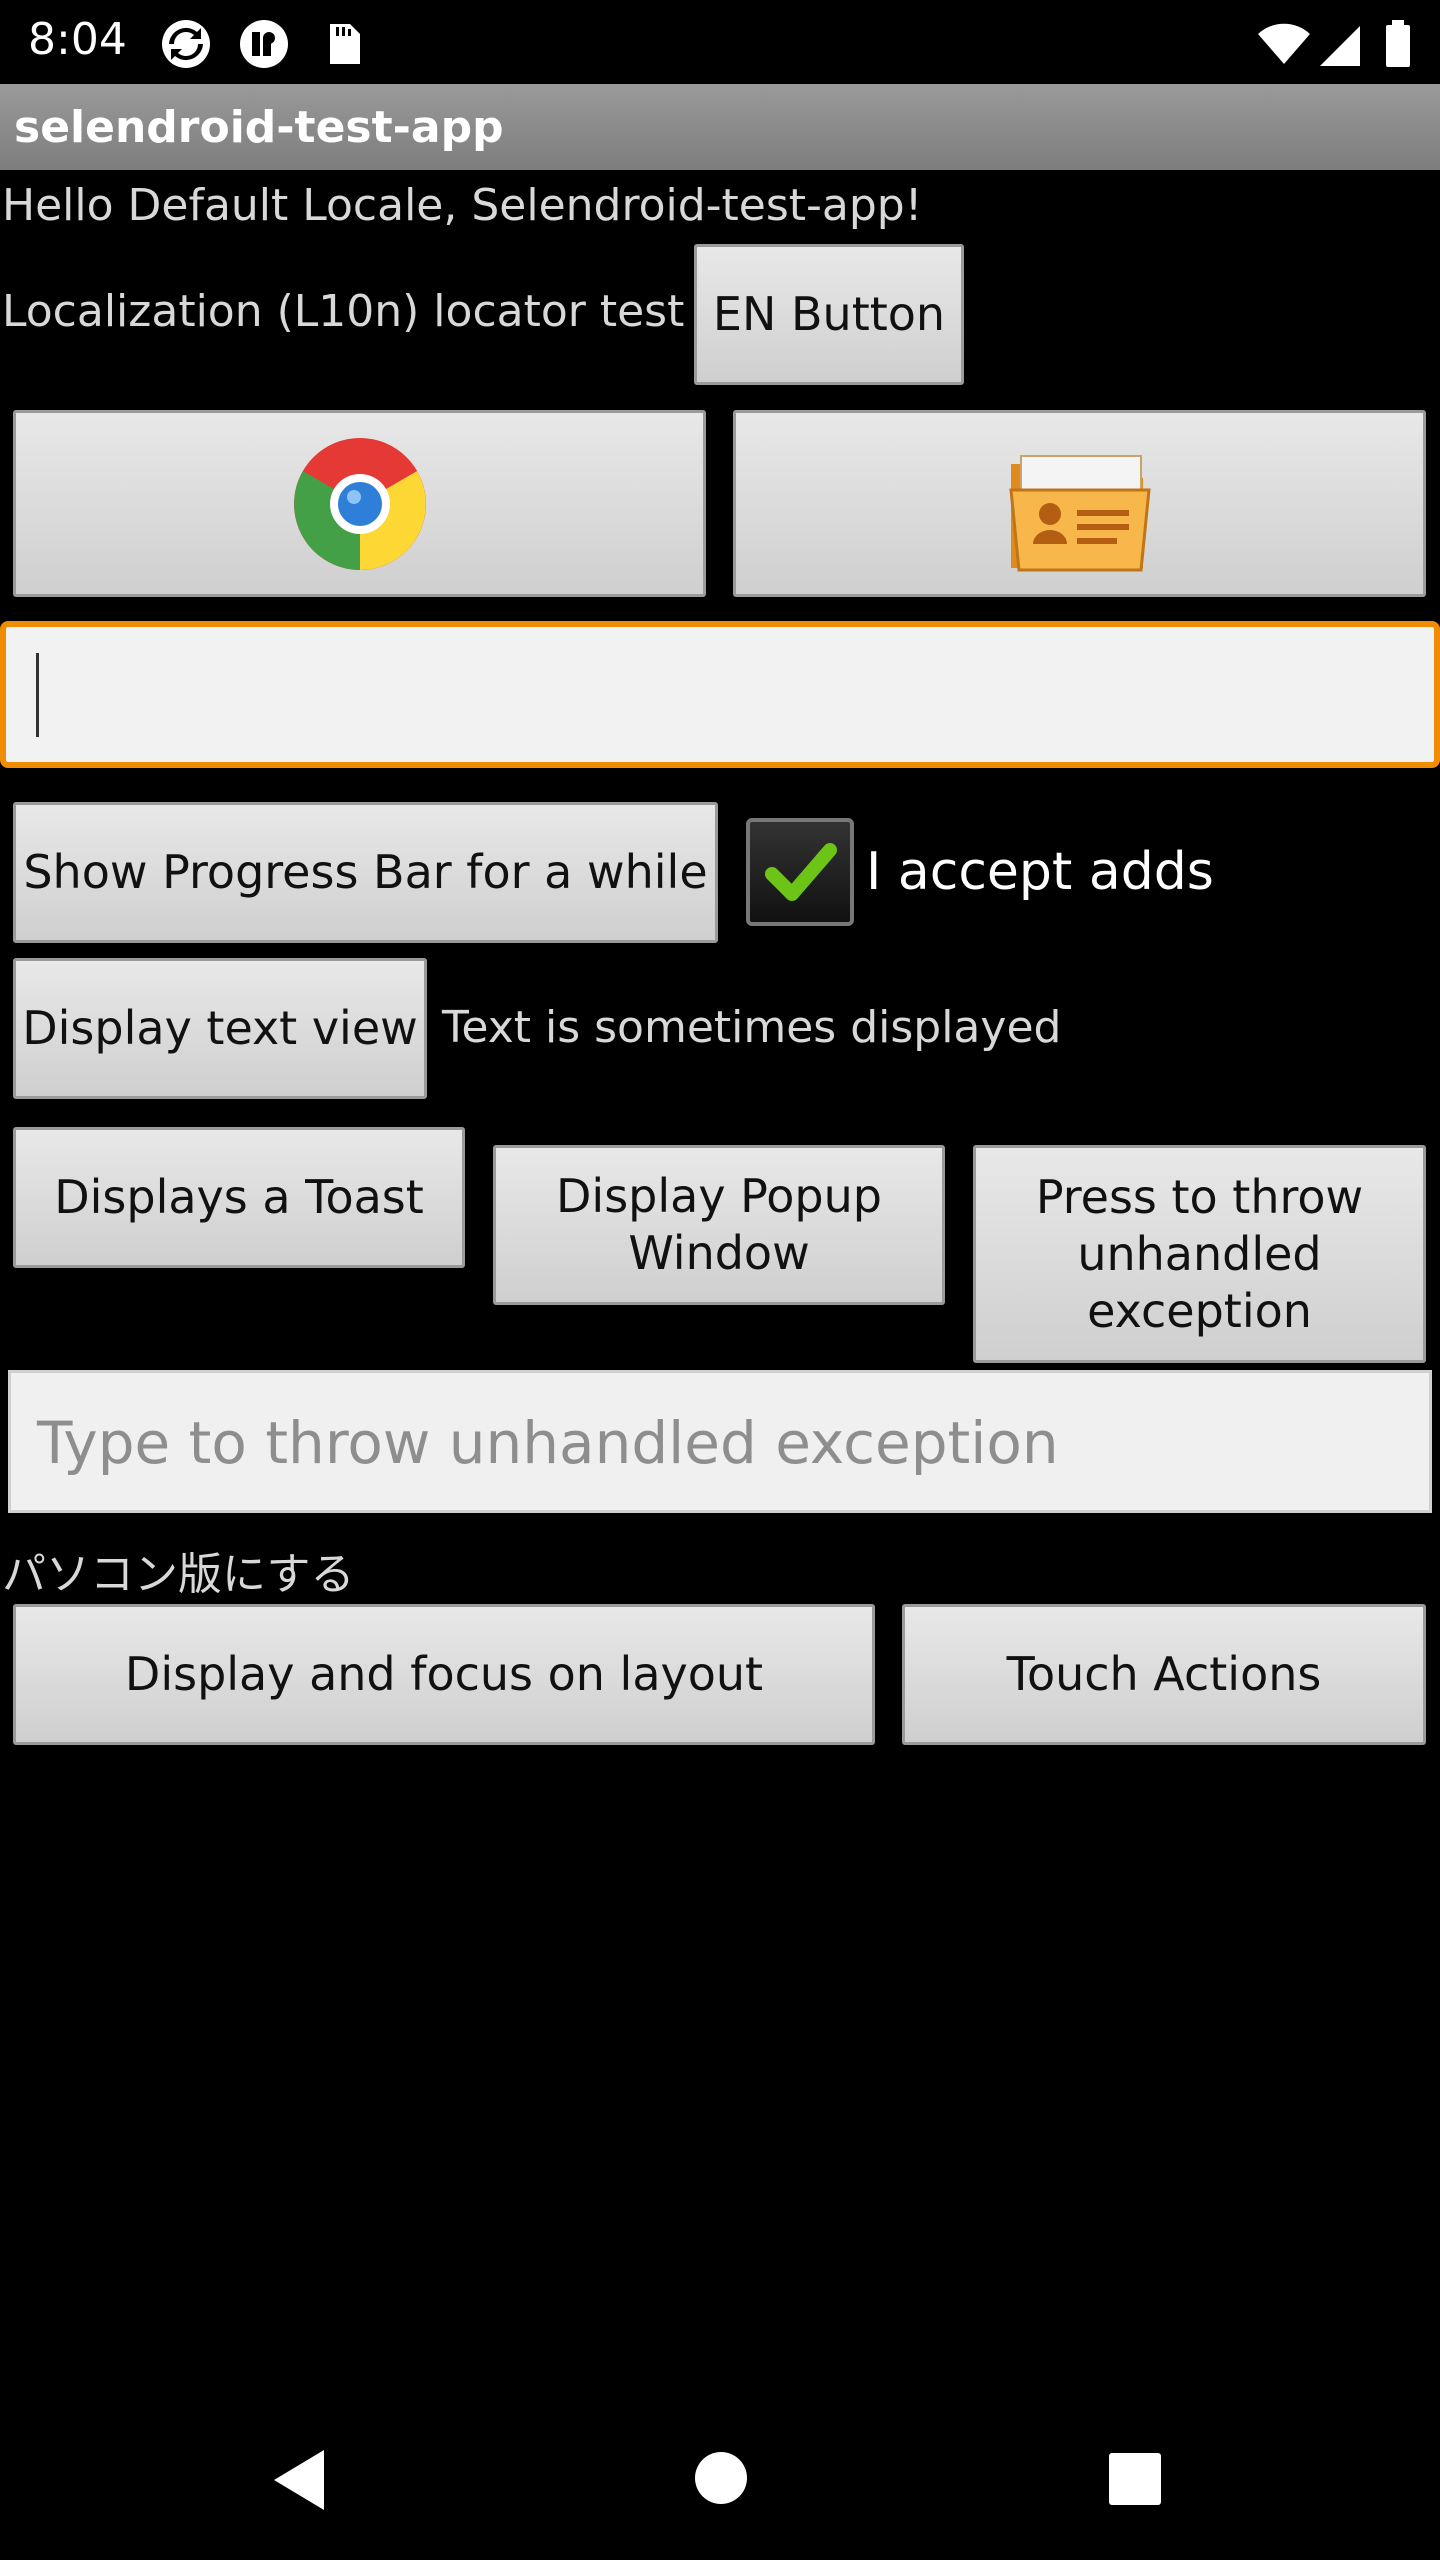 The image size is (1440, 2560). I want to click on accept-checkbox, so click(800, 872).